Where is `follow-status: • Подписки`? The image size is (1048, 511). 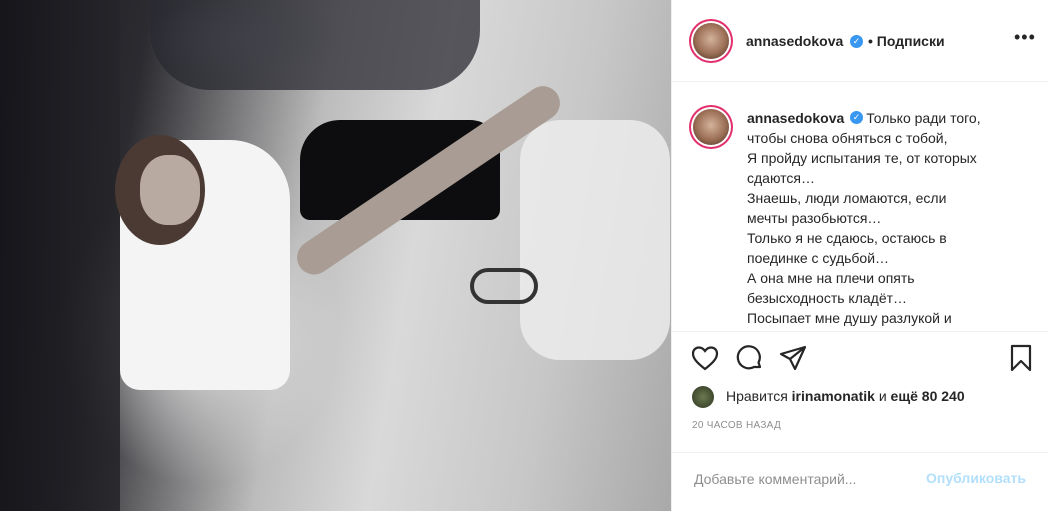 follow-status: • Подписки is located at coordinates (906, 41).